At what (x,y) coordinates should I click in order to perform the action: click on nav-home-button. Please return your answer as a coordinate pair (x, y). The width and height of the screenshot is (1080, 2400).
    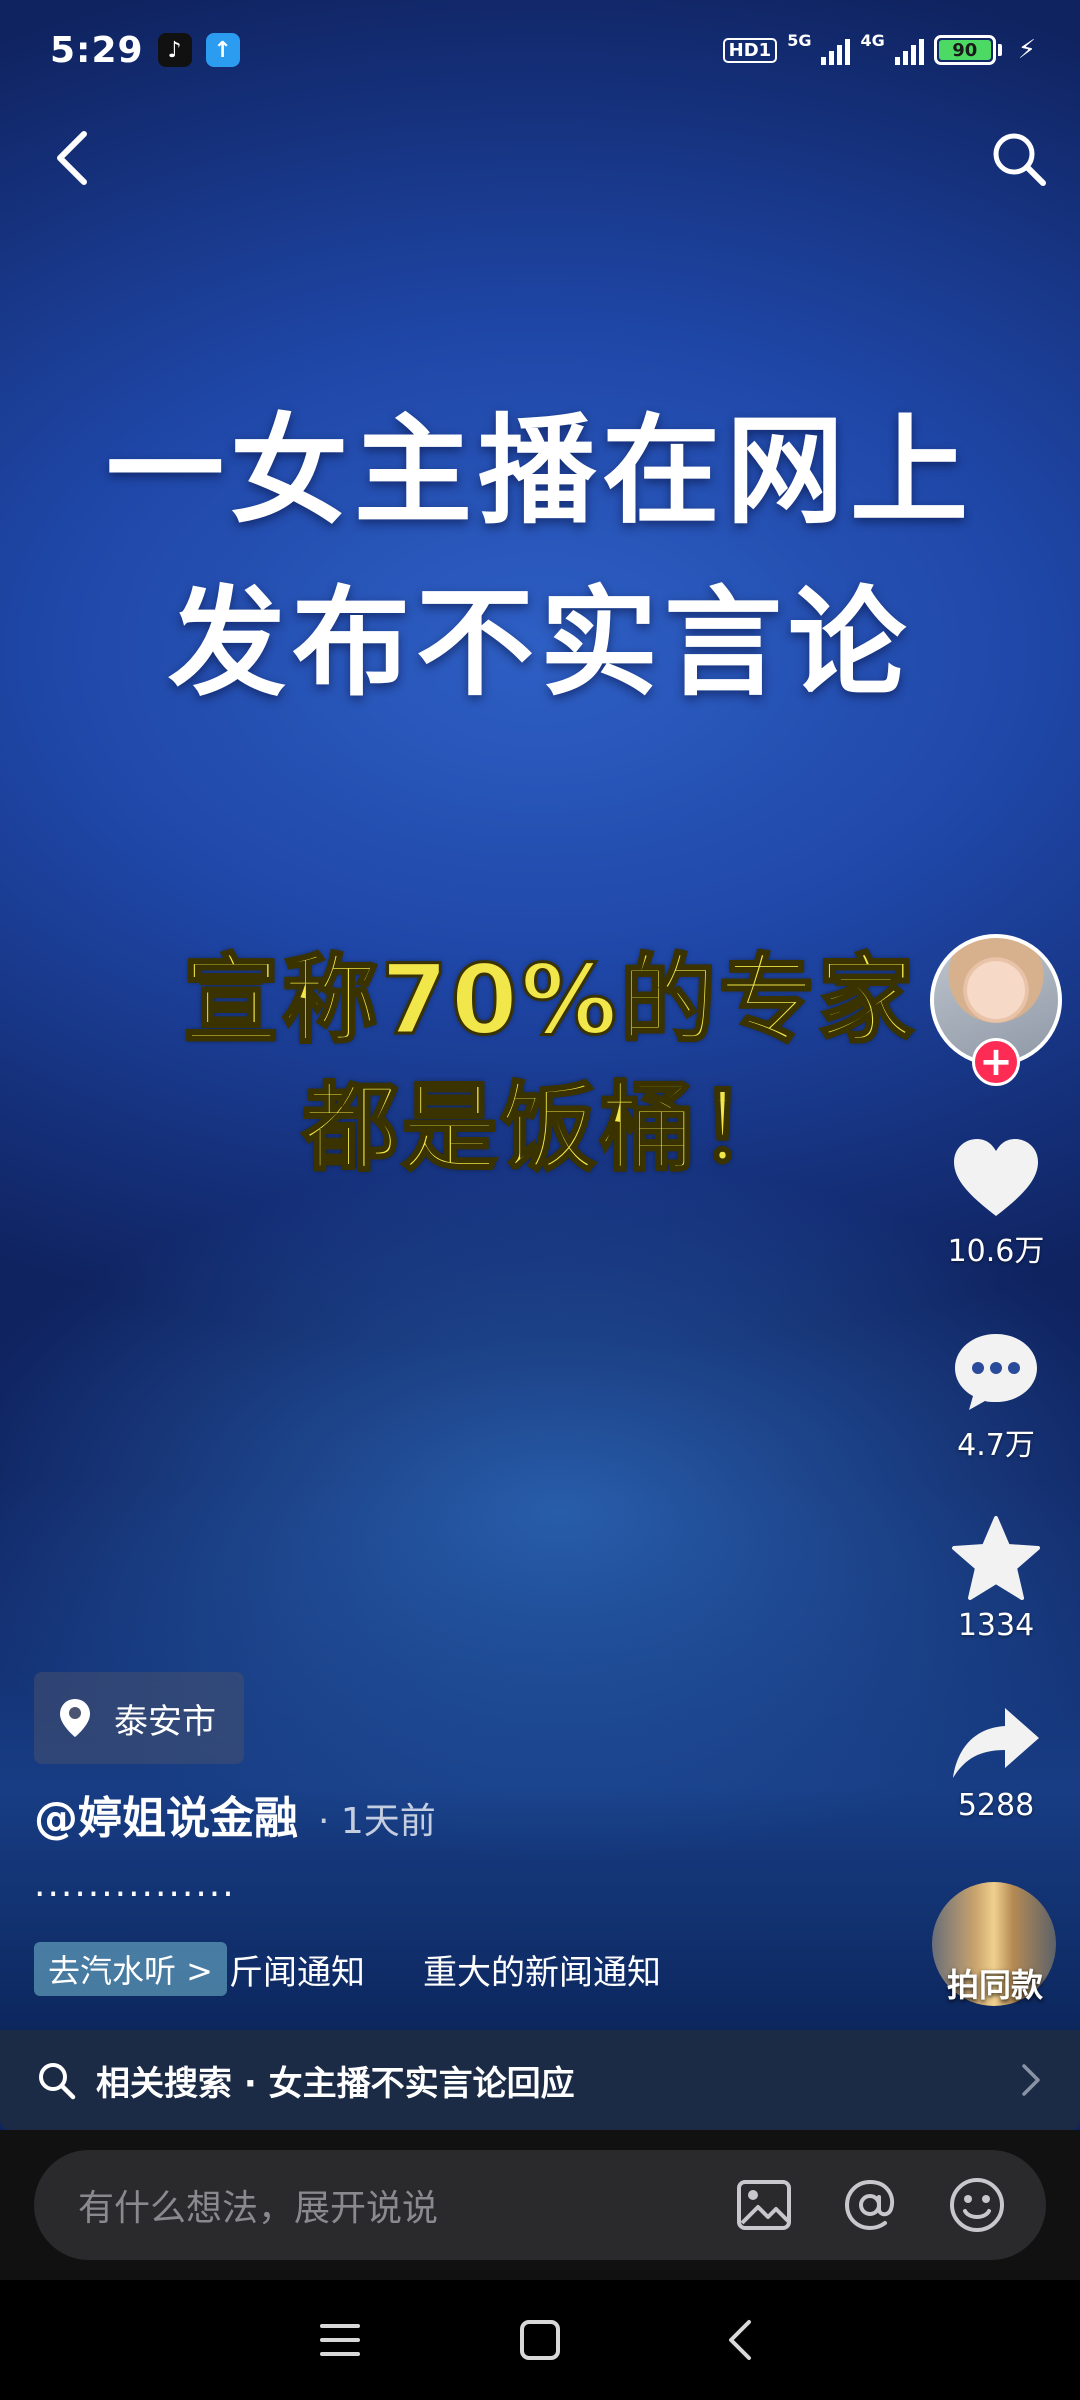
    Looking at the image, I should click on (540, 2340).